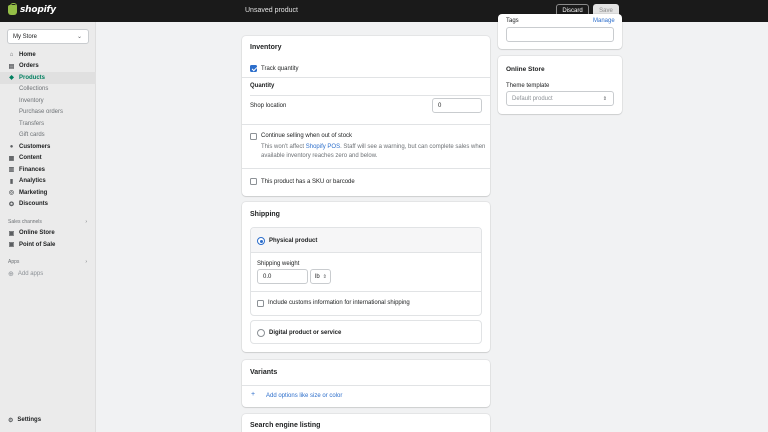  I want to click on plus-icon: +, so click(253, 394).